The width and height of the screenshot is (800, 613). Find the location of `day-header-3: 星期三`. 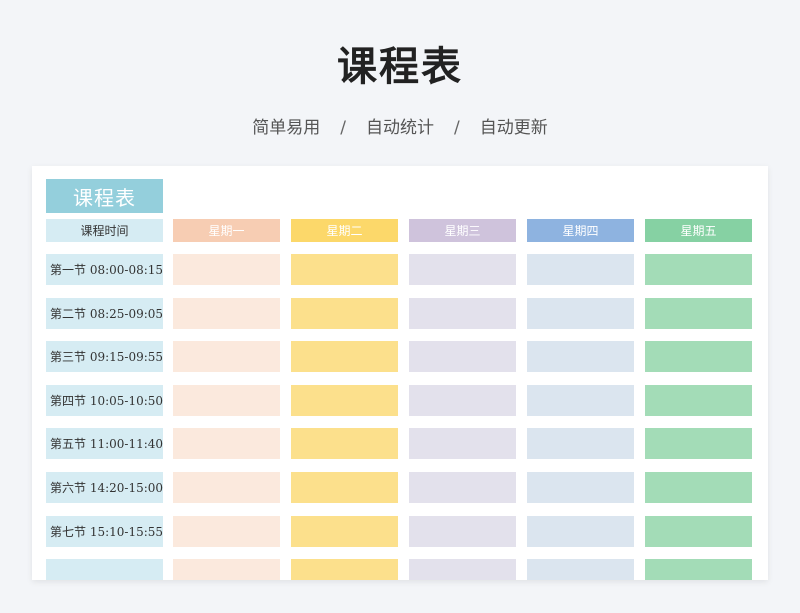

day-header-3: 星期三 is located at coordinates (462, 230).